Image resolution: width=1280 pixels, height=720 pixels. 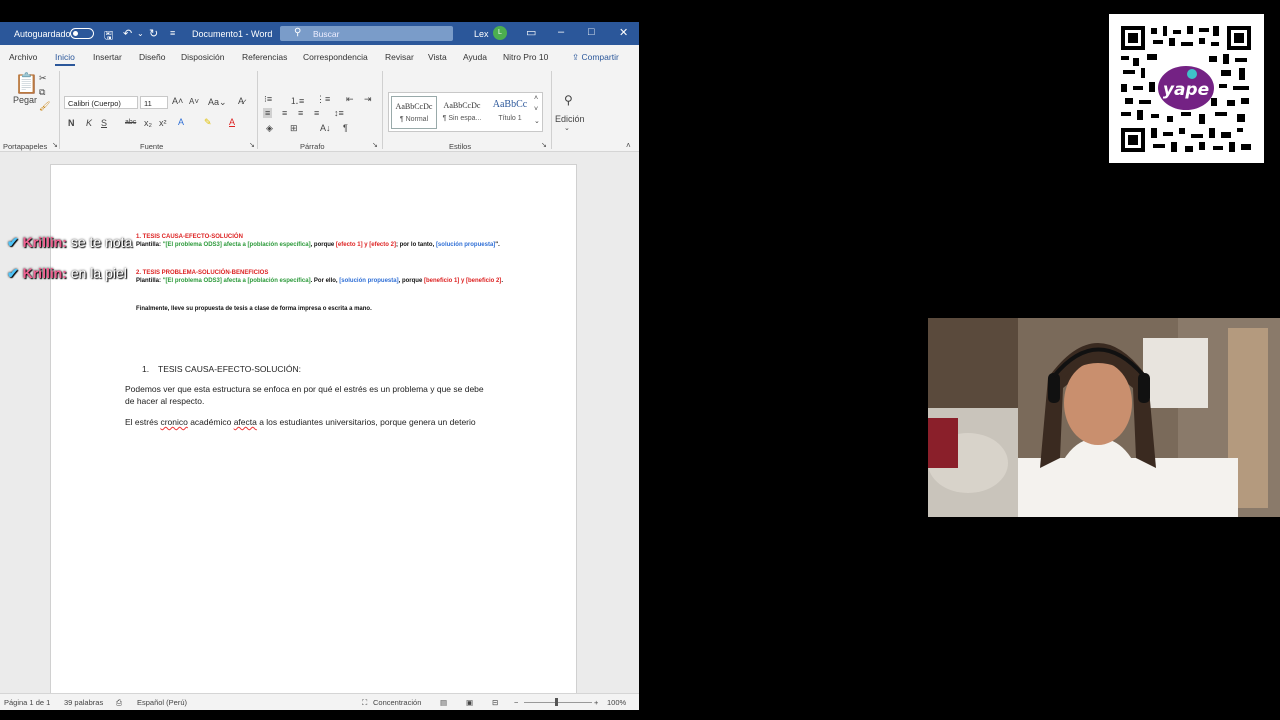 What do you see at coordinates (269, 128) in the screenshot?
I see `shading-icon: ◈` at bounding box center [269, 128].